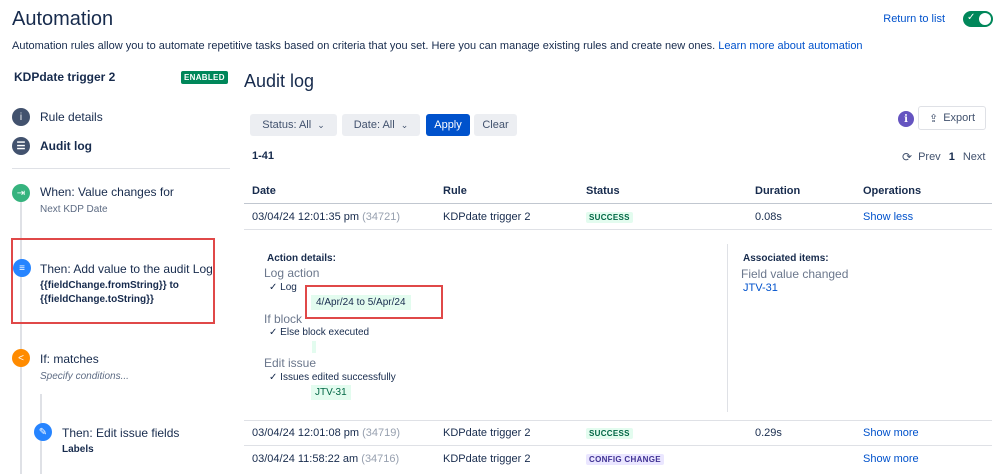 The image size is (999, 474). Describe the element at coordinates (790, 46) in the screenshot. I see `learn-more-link: Learn more about automation` at that location.